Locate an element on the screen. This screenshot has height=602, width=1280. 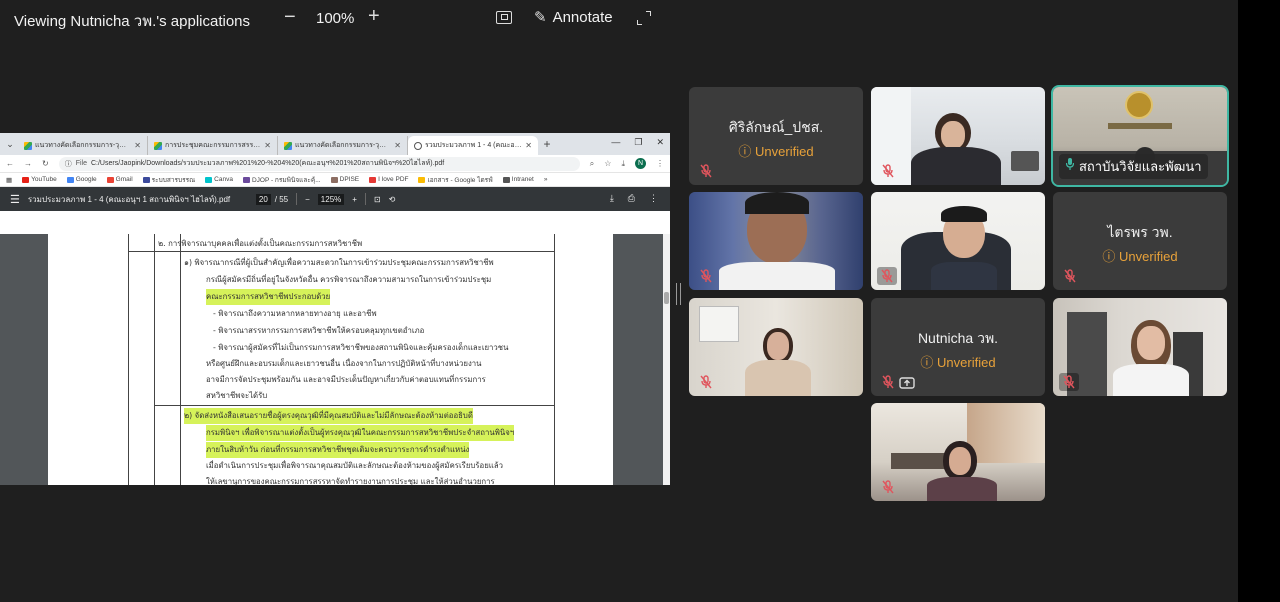
zoom-level: 100% is located at coordinates (335, 18).